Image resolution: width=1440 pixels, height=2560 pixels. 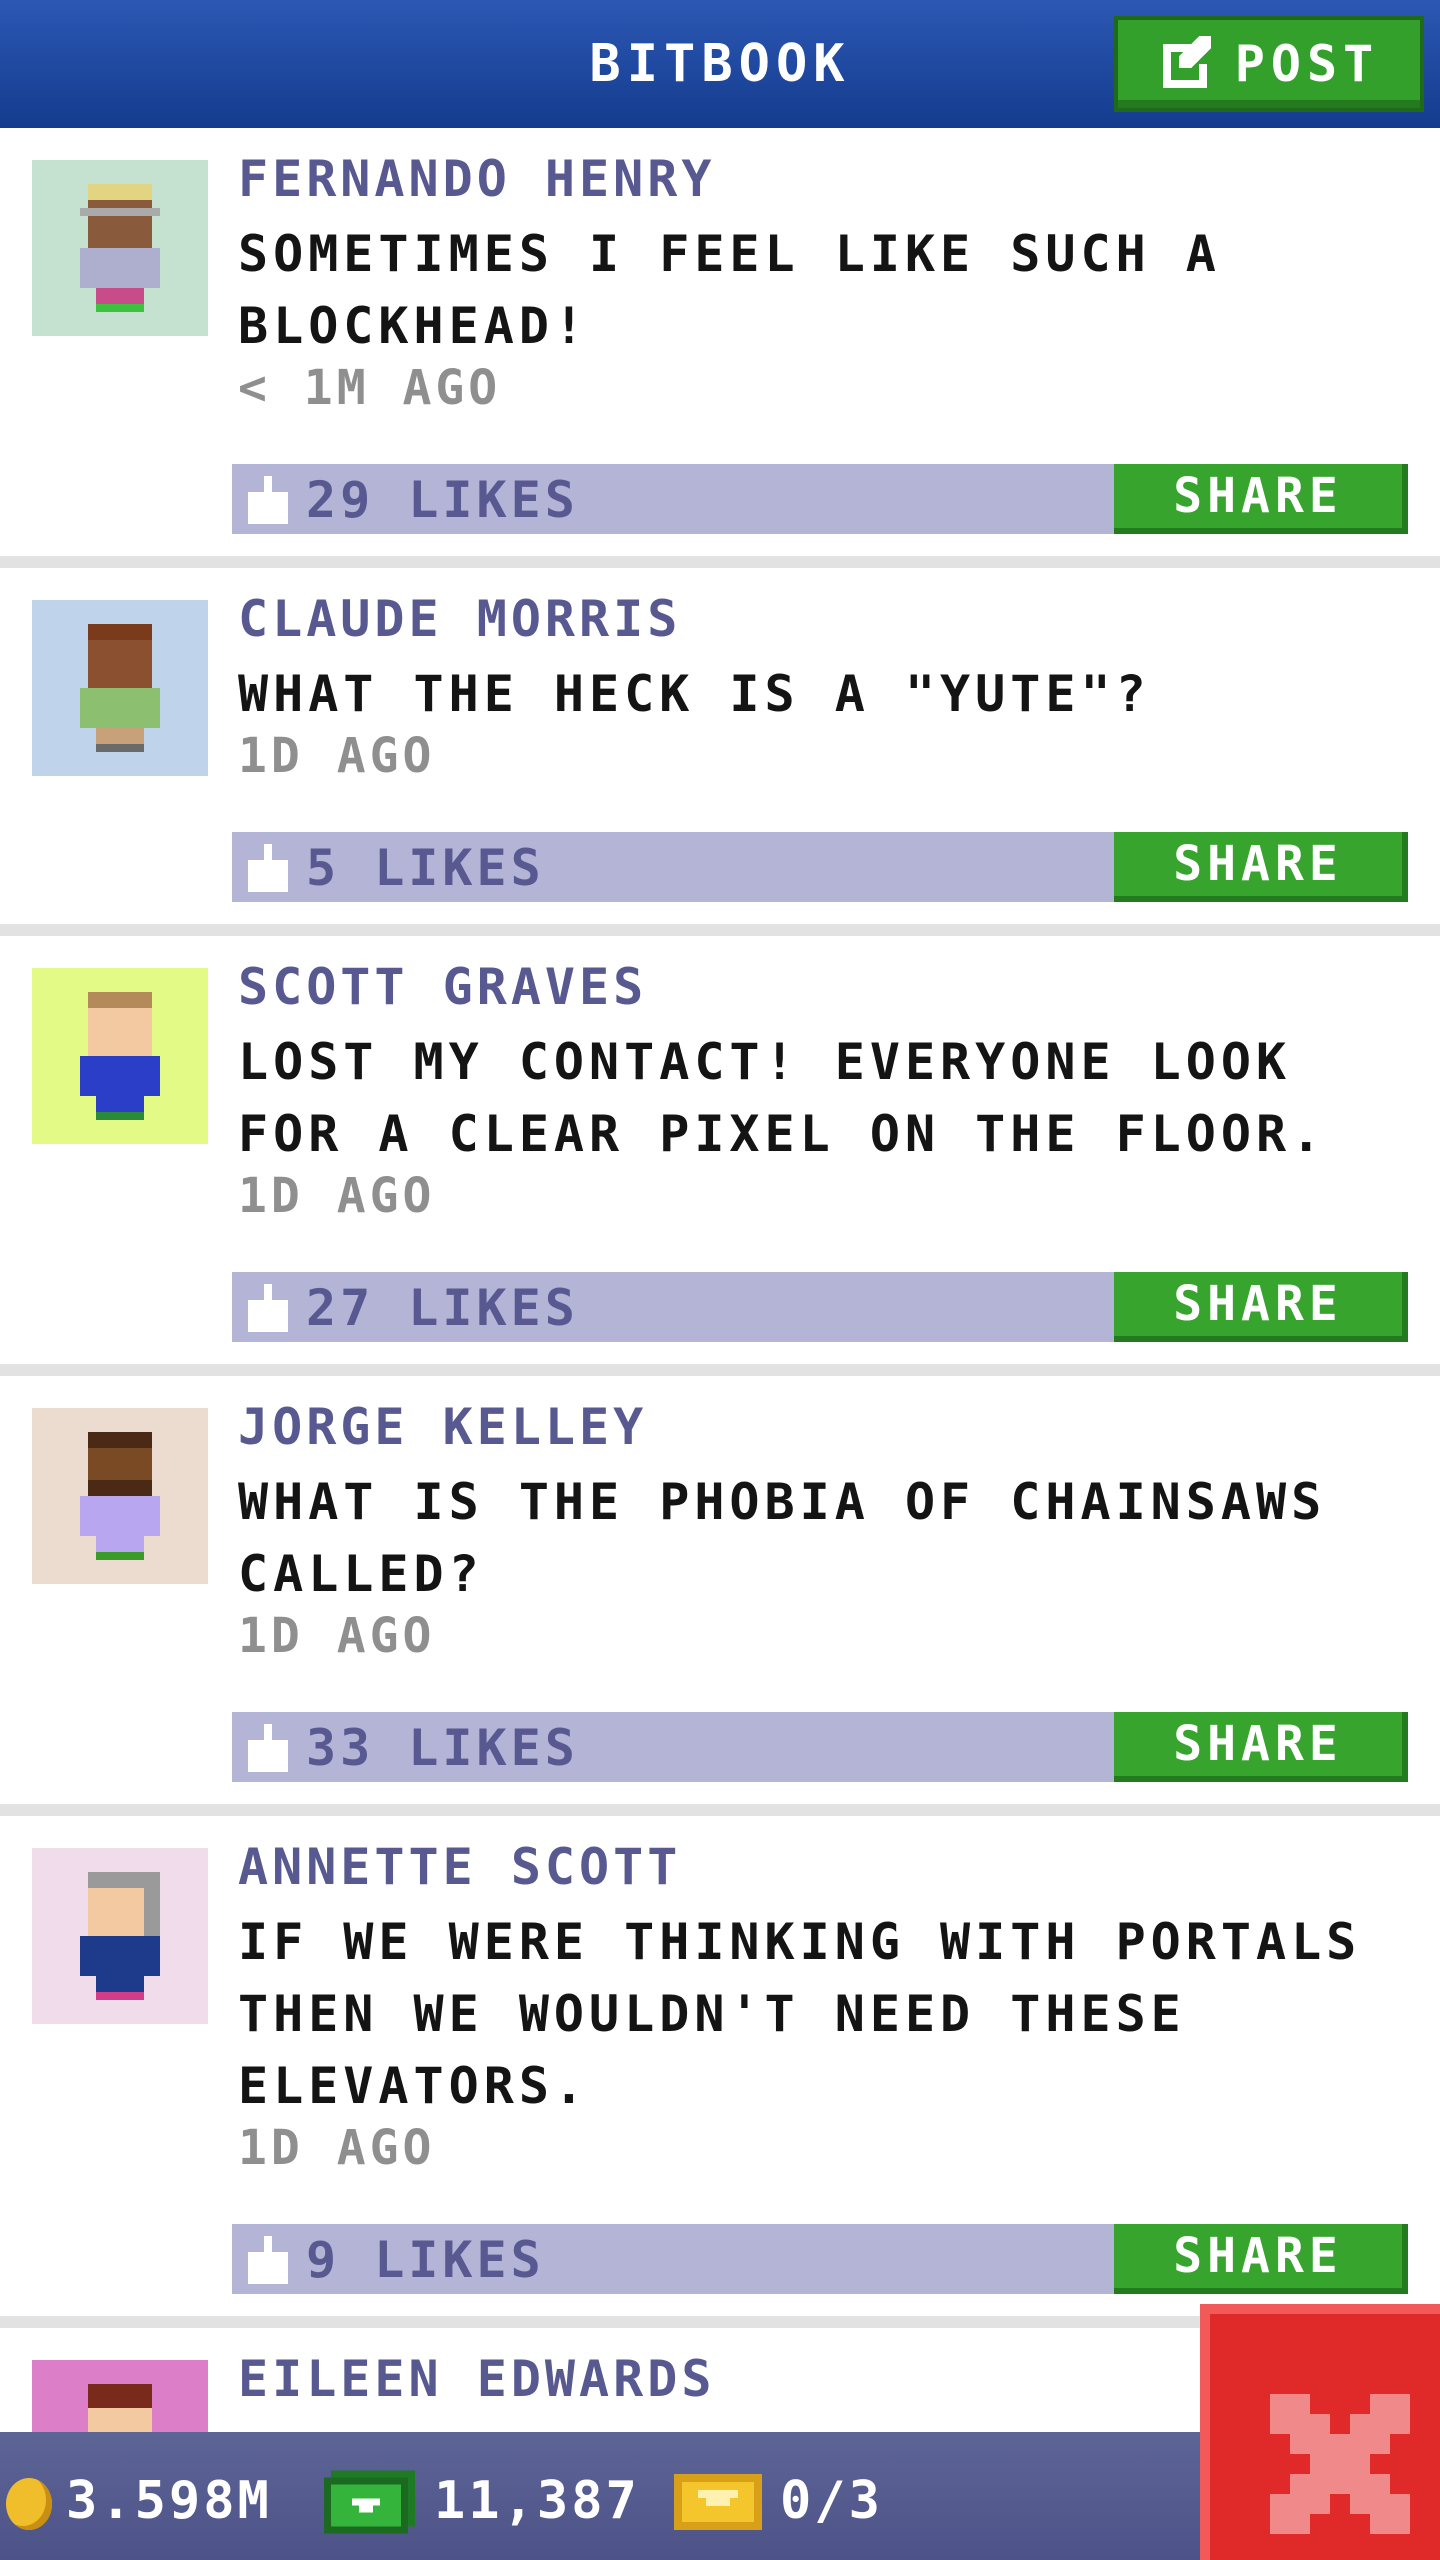 What do you see at coordinates (729, 290) in the screenshot?
I see `post-message: SOMETIMES I FEEL LIKE SUCH A BLOCKHEAD!` at bounding box center [729, 290].